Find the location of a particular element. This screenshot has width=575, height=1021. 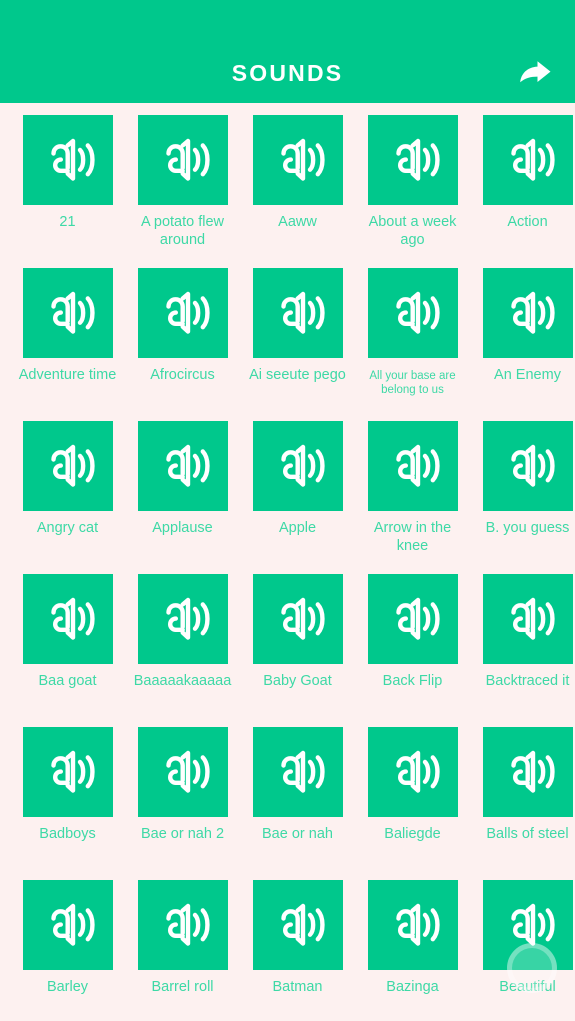

sound-tile: Action is located at coordinates (522, 191).